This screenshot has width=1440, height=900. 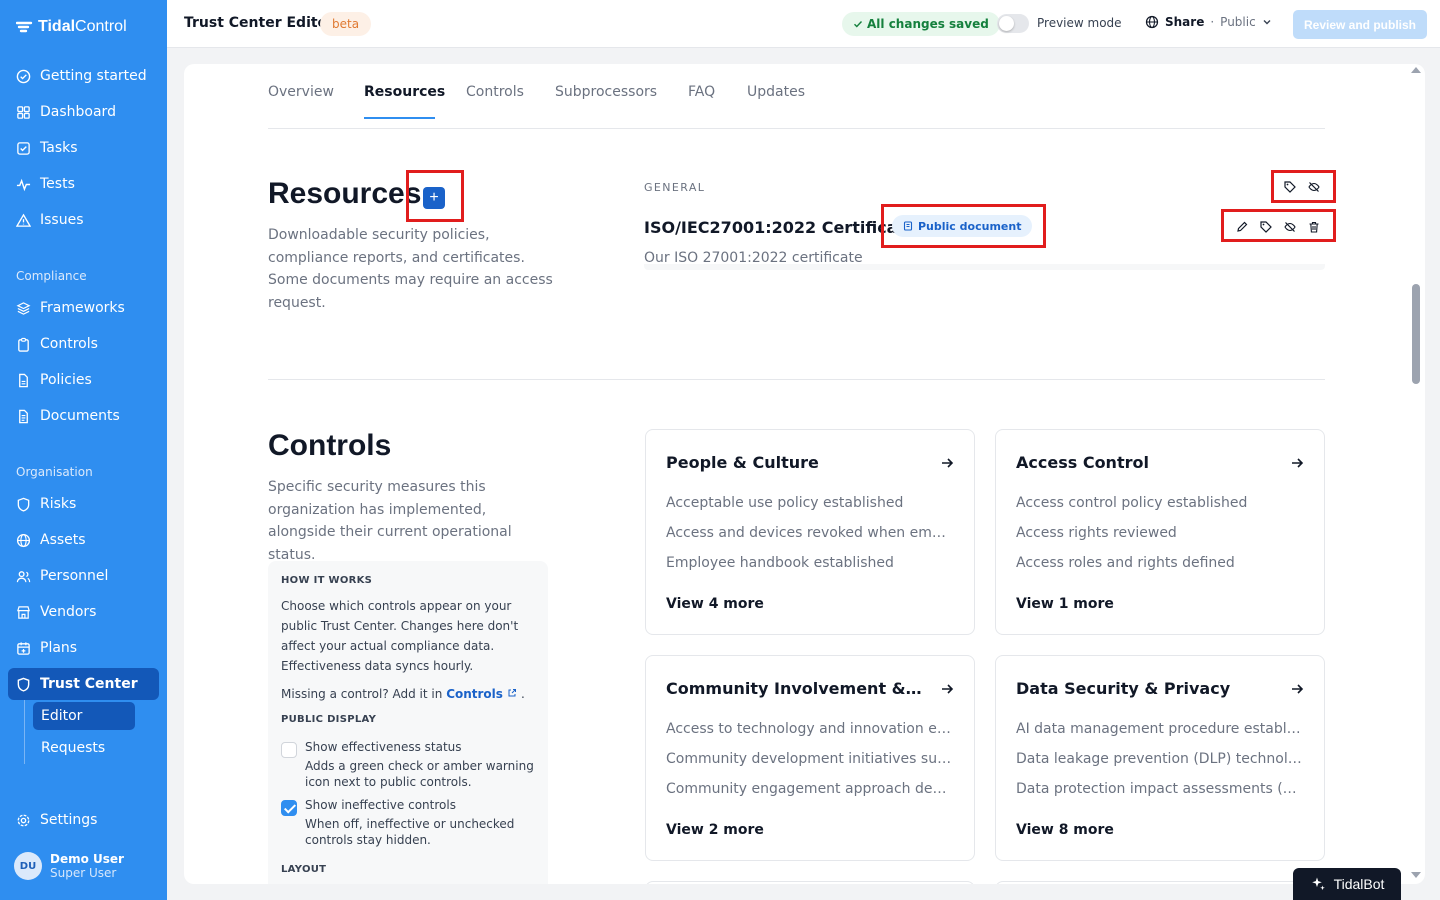 I want to click on sidebar-item-label: Risks, so click(x=58, y=504).